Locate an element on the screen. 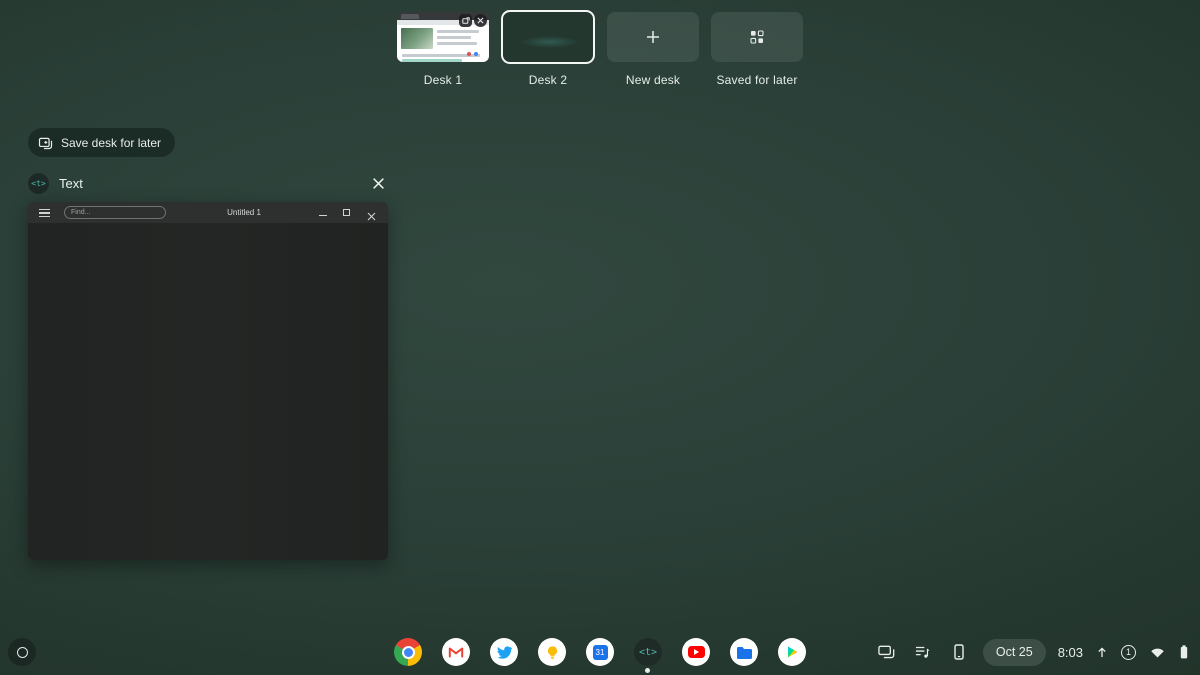 This screenshot has width=1200, height=675. launcher-icon is located at coordinates (22, 652).